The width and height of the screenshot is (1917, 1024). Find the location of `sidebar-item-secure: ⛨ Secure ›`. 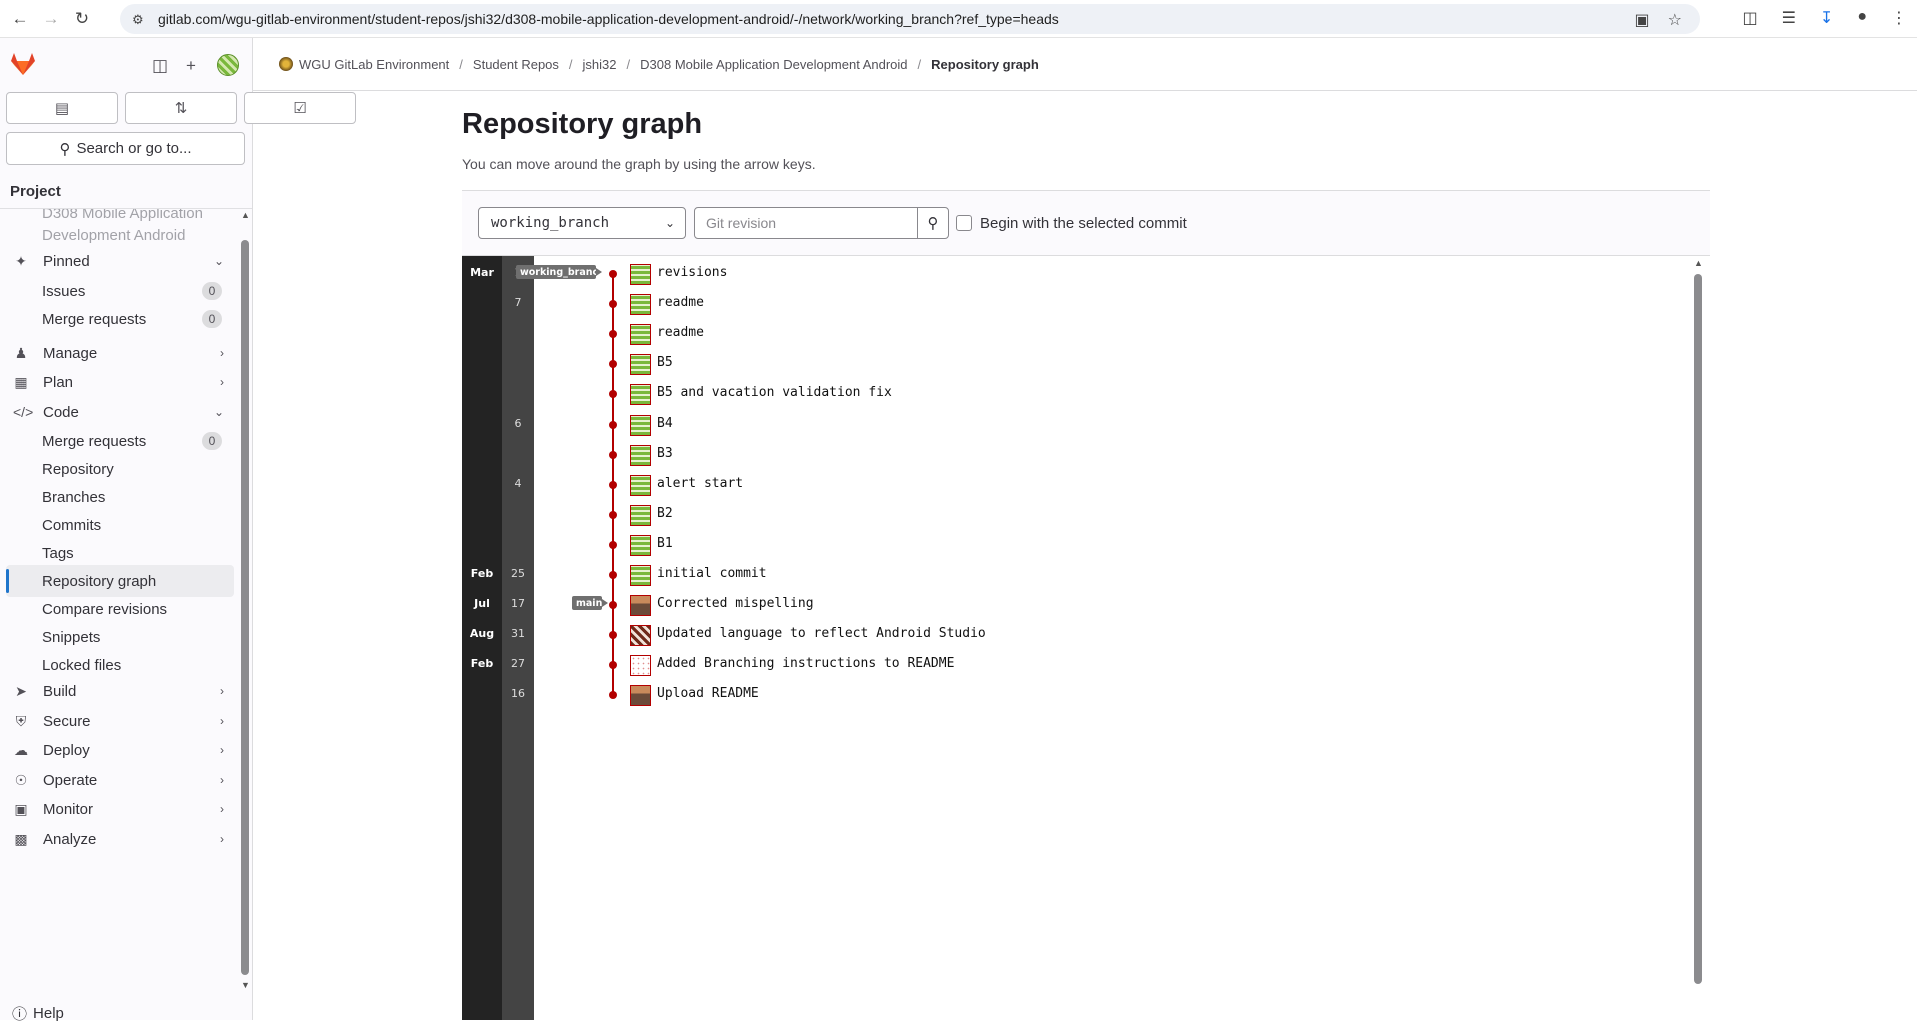

sidebar-item-secure: ⛨ Secure › is located at coordinates (120, 721).